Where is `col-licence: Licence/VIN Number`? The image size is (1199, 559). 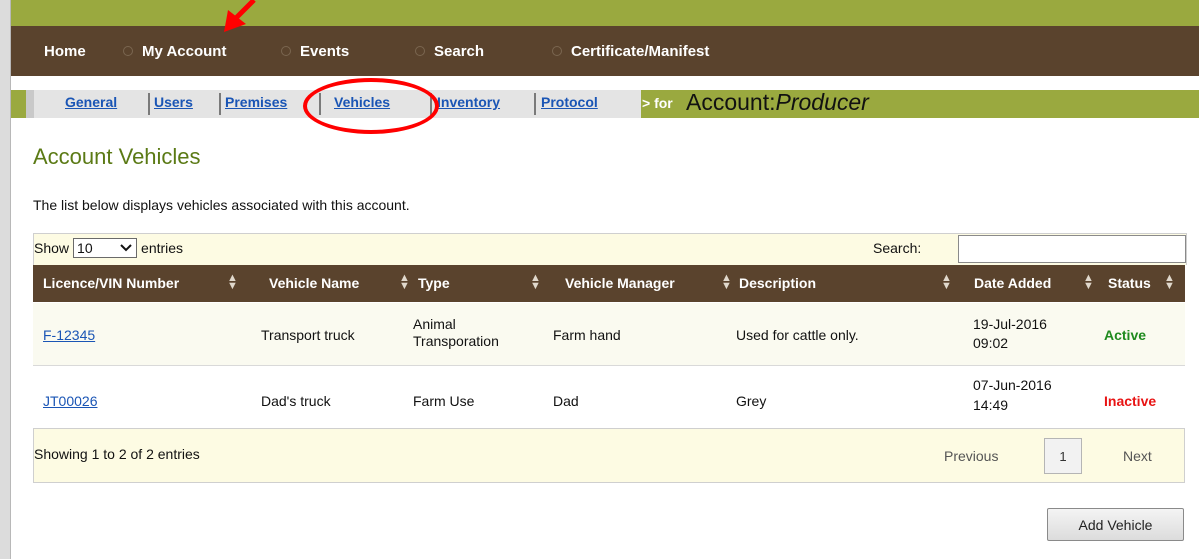
col-licence: Licence/VIN Number is located at coordinates (111, 283).